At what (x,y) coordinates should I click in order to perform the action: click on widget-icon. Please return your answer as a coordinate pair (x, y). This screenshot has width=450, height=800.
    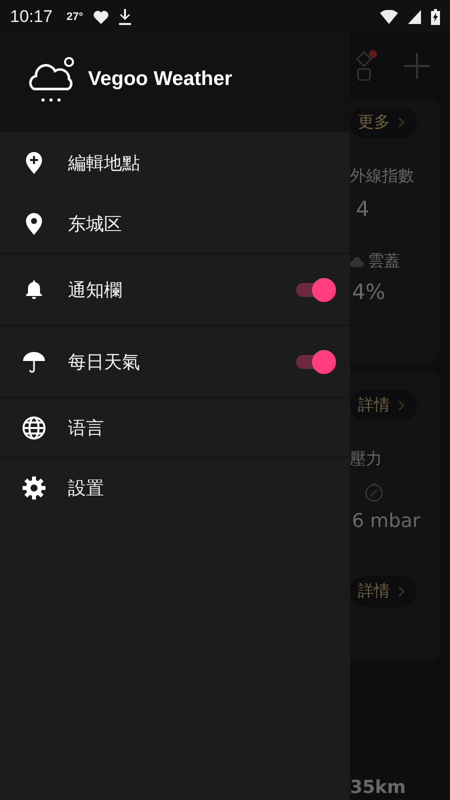
    Looking at the image, I should click on (366, 66).